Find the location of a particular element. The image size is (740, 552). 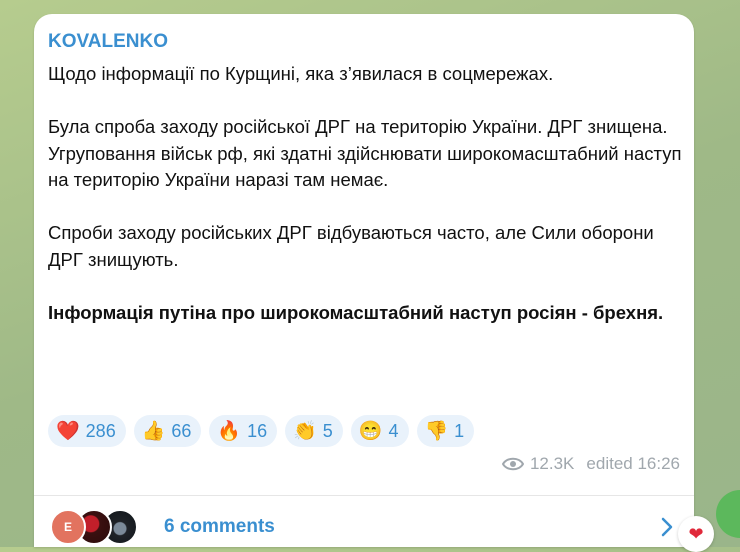

commenter-avatars: E is located at coordinates (100, 527).